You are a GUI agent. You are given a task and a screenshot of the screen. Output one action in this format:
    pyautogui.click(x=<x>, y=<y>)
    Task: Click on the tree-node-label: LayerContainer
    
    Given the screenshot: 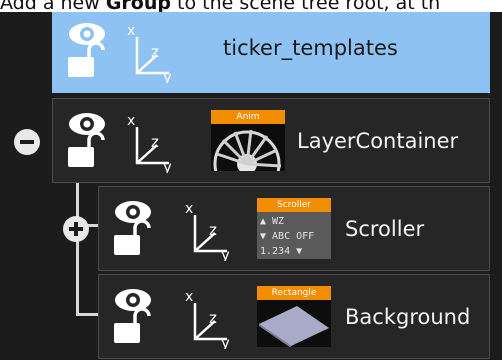 What is the action you would take?
    pyautogui.click(x=378, y=141)
    